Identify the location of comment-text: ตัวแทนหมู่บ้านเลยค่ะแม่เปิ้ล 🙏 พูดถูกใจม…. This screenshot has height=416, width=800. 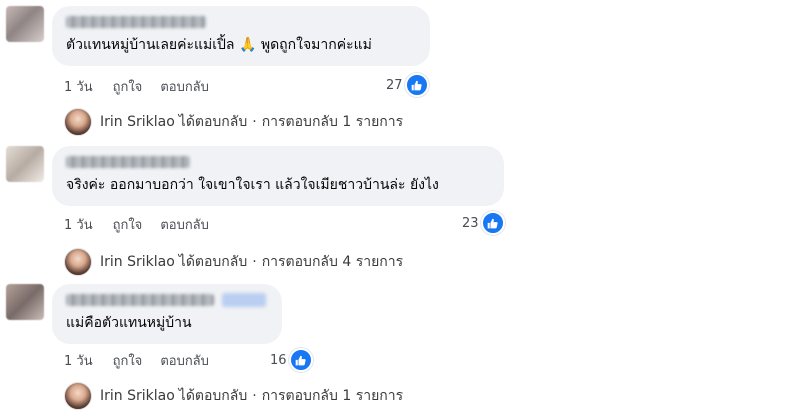
(219, 45).